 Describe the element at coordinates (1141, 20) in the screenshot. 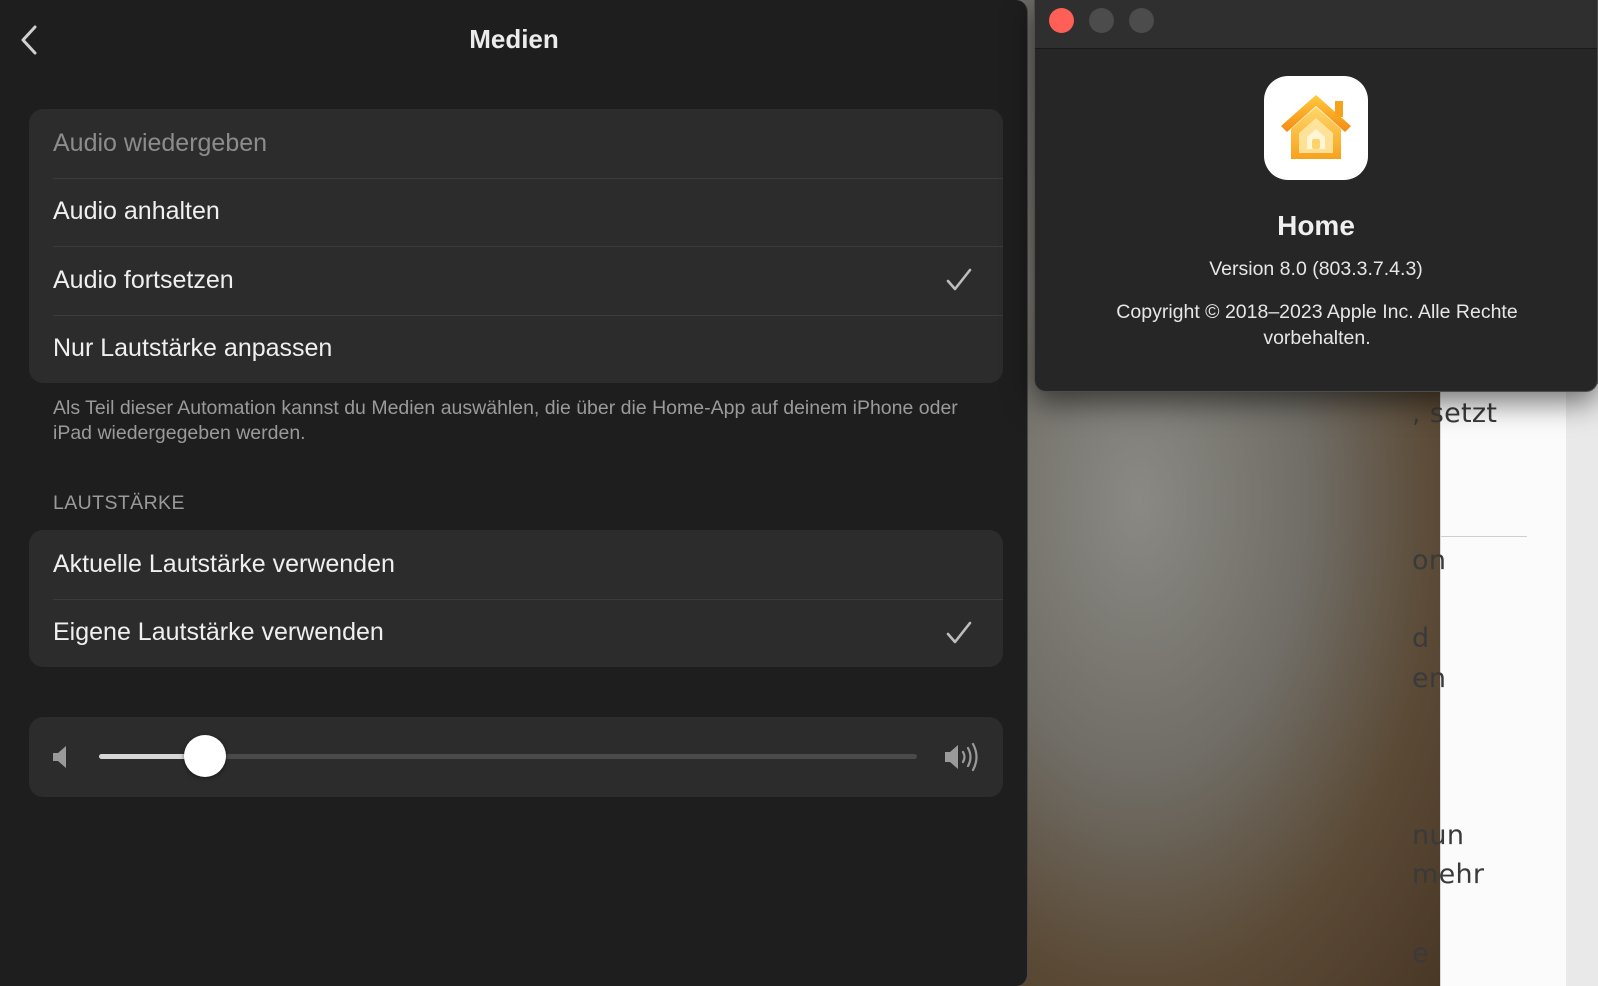

I see `zoom-button` at that location.